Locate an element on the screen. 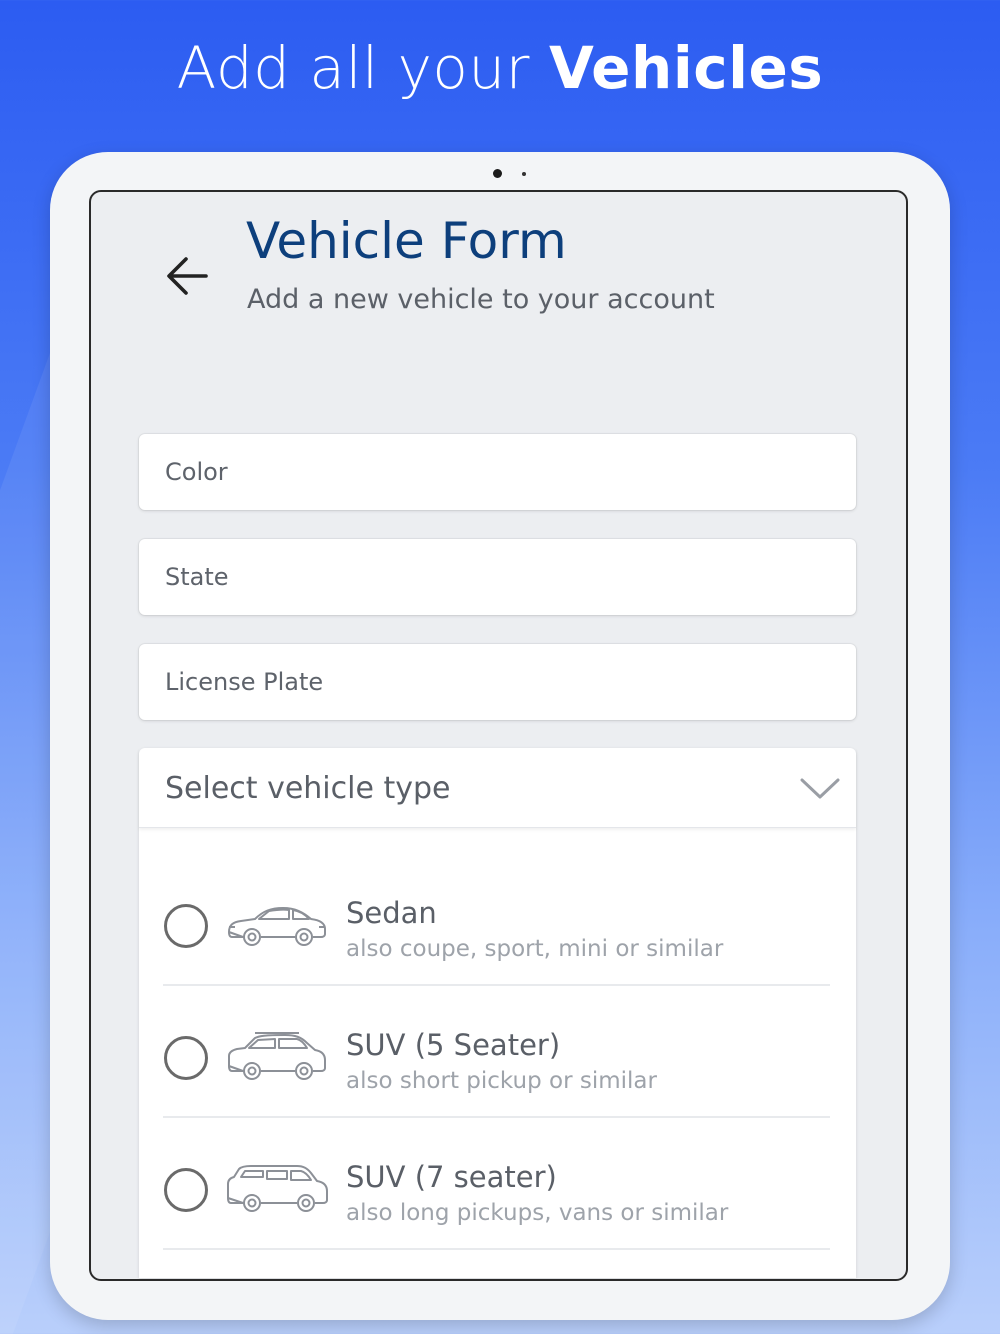 Image resolution: width=1000 pixels, height=1334 pixels. state-field-container is located at coordinates (497, 577).